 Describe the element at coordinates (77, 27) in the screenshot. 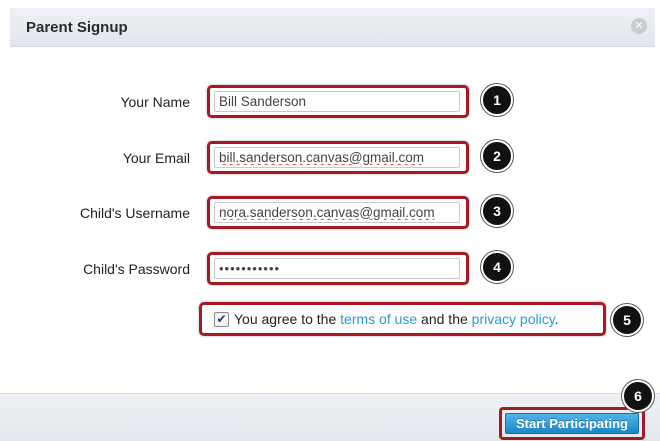

I see `dialog-title: Parent Signup` at that location.